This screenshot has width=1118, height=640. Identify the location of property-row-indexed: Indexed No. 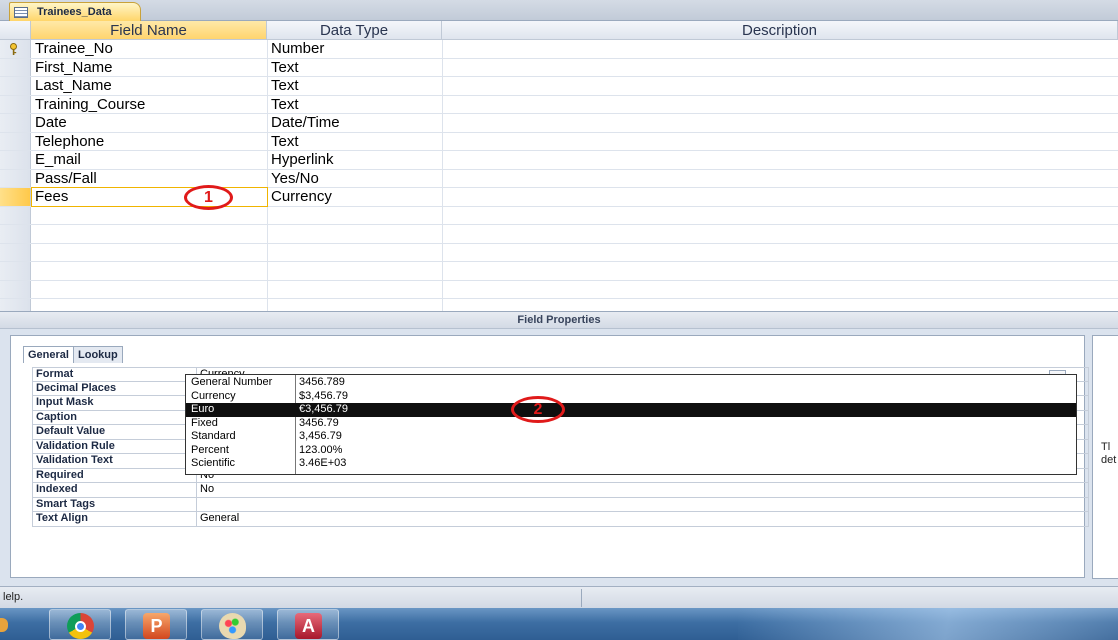
(560, 490).